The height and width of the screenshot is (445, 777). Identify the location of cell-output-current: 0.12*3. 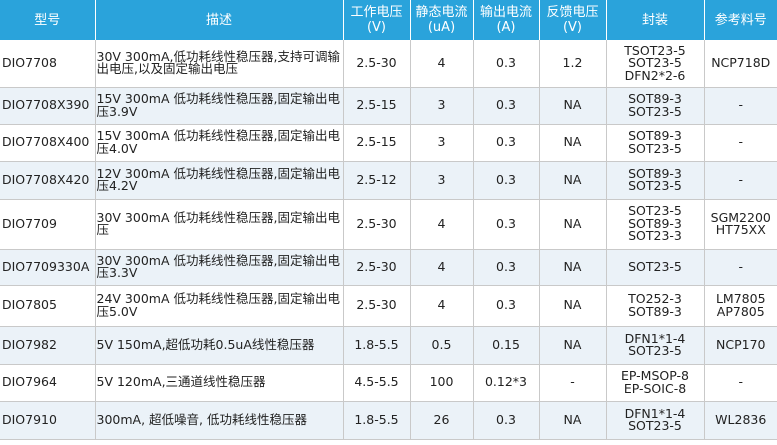
(506, 383).